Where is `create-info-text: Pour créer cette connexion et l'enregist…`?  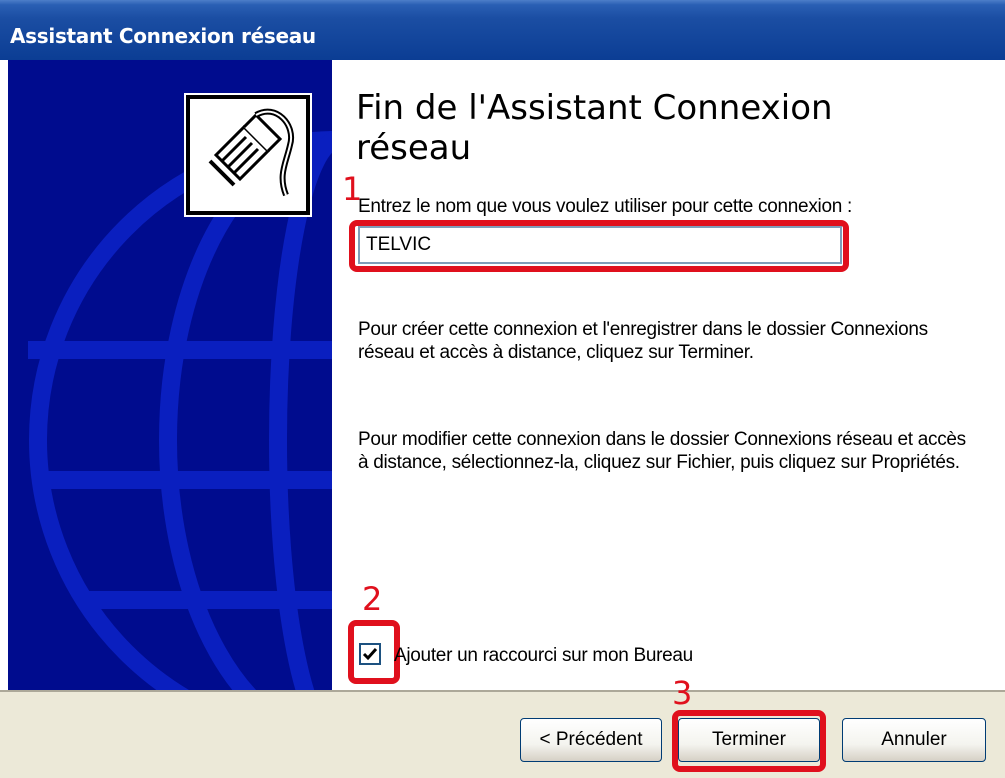 create-info-text: Pour créer cette connexion et l'enregist… is located at coordinates (643, 341).